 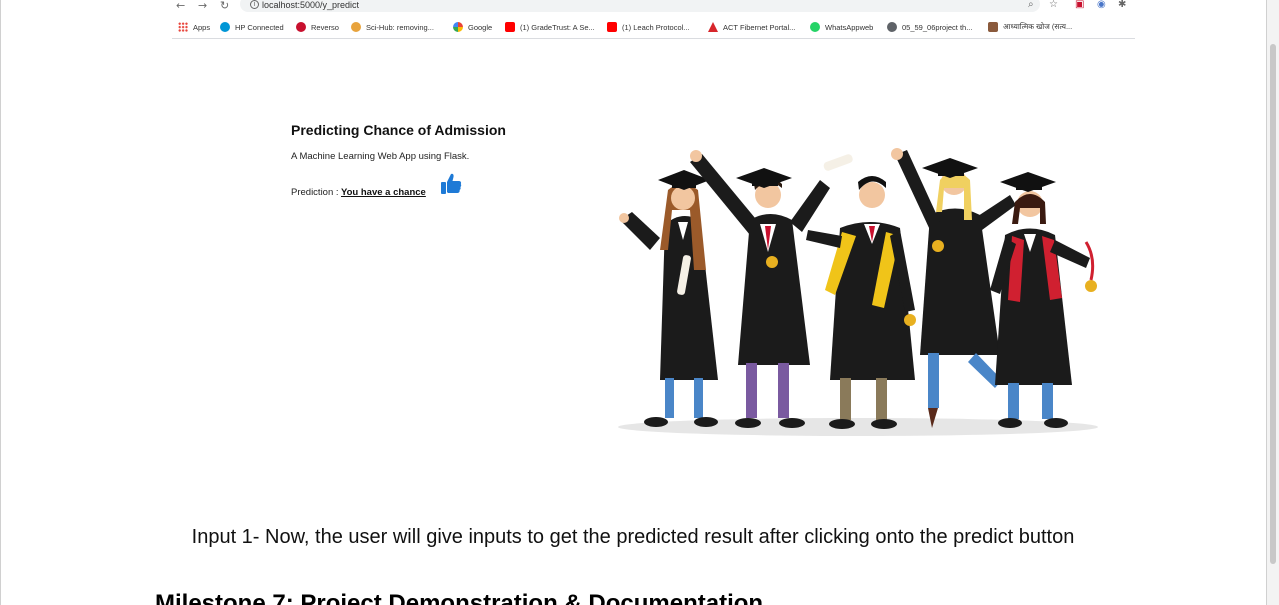 What do you see at coordinates (315, 192) in the screenshot?
I see `prediction-label: Prediction :` at bounding box center [315, 192].